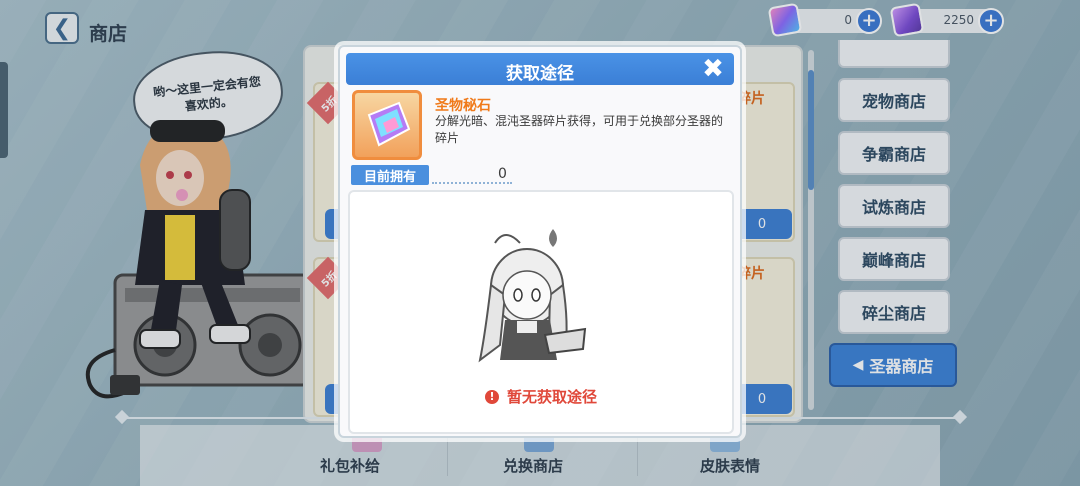  What do you see at coordinates (540, 74) in the screenshot?
I see `dialog-title: 获取途径` at bounding box center [540, 74].